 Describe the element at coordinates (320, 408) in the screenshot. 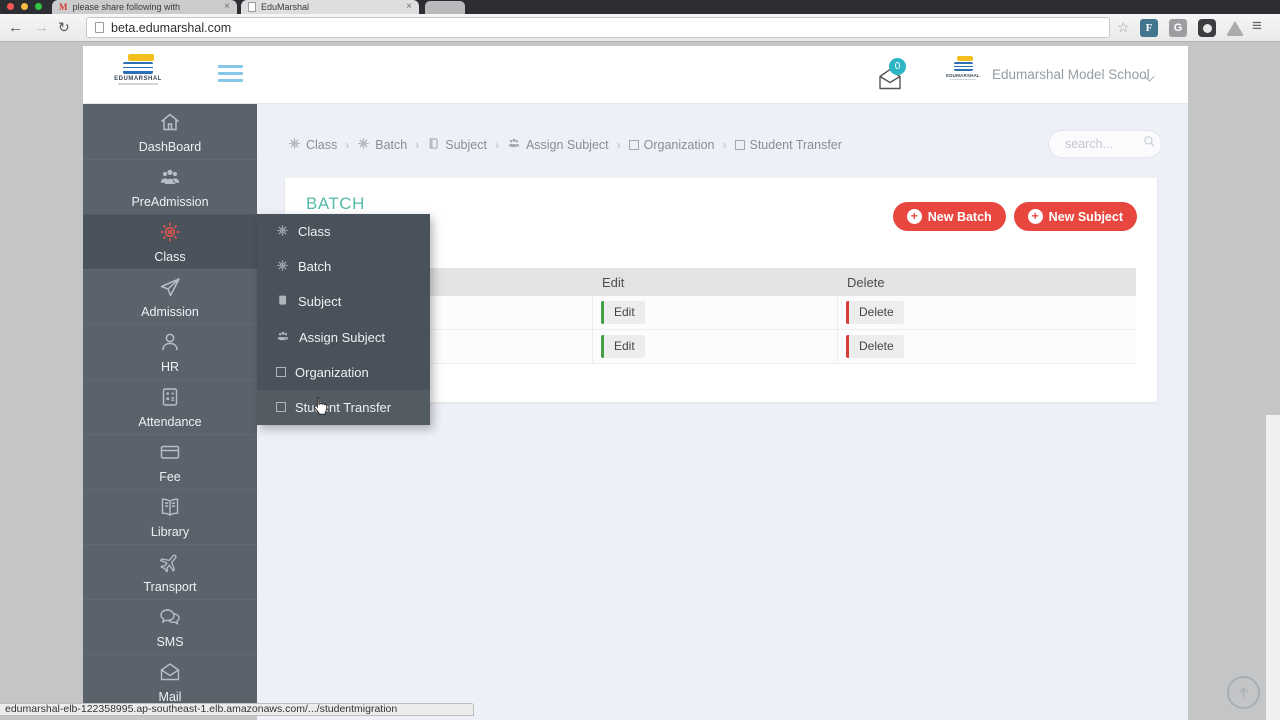

I see `mouse-cursor` at that location.